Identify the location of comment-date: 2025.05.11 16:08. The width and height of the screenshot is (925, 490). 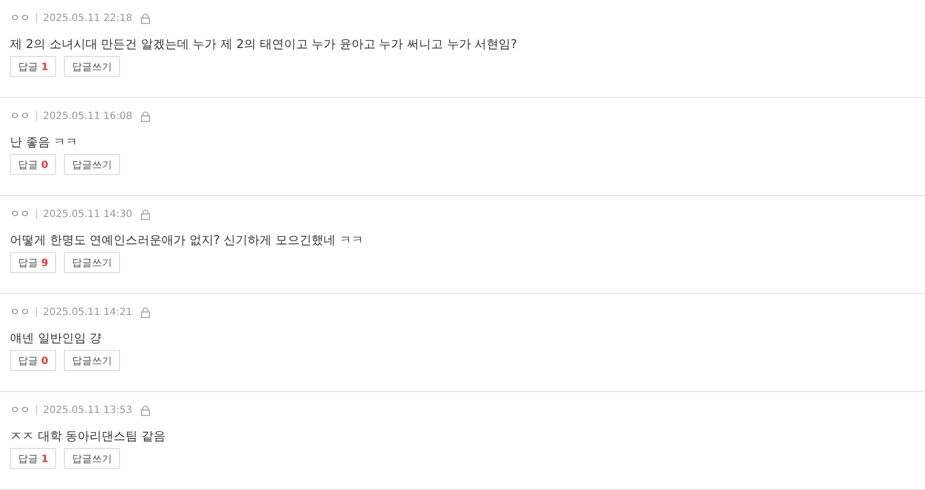
(87, 116).